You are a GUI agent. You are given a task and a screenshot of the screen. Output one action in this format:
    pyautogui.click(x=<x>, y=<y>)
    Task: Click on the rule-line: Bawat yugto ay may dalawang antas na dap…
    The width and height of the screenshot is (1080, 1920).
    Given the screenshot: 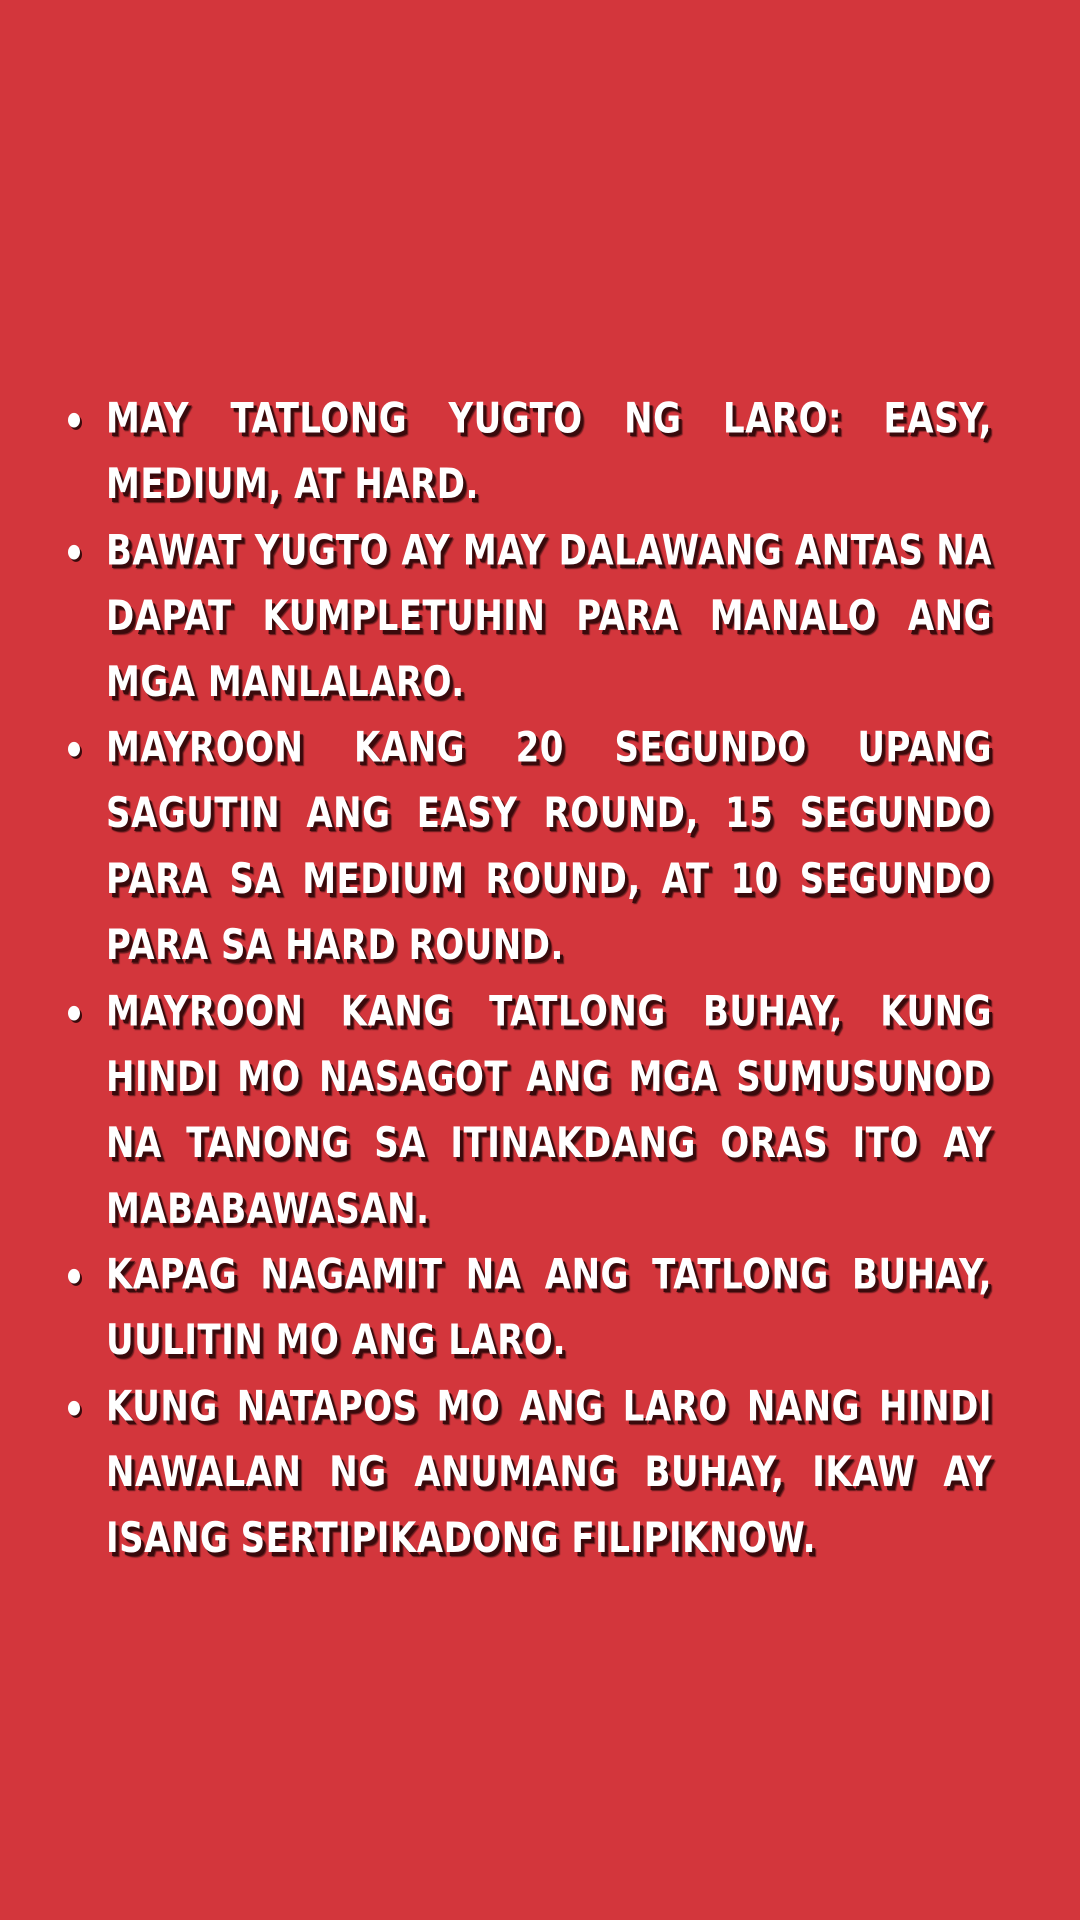 What is the action you would take?
    pyautogui.click(x=527, y=617)
    